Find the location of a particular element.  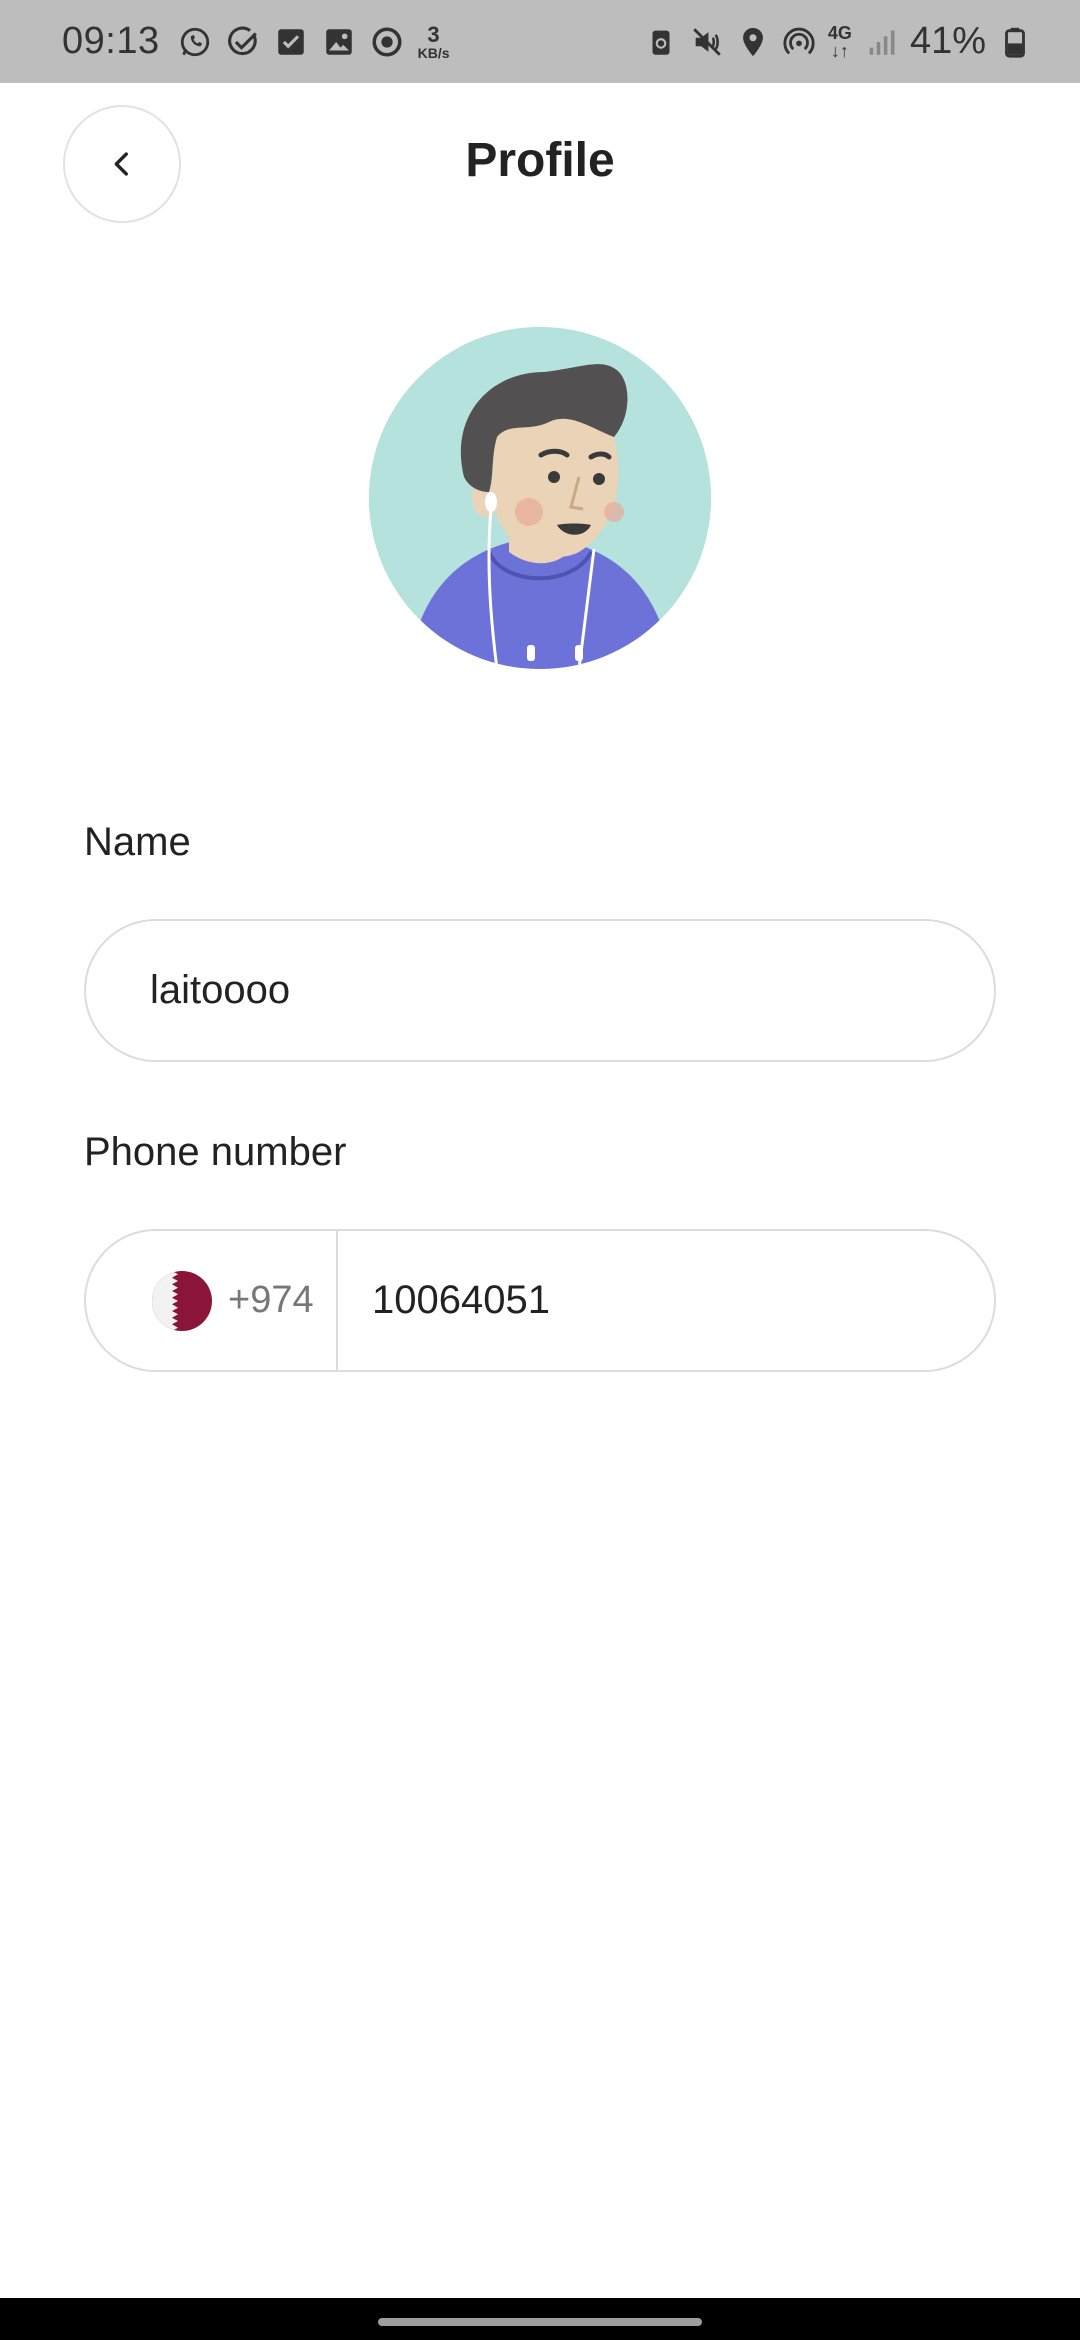

name-field is located at coordinates (540, 990).